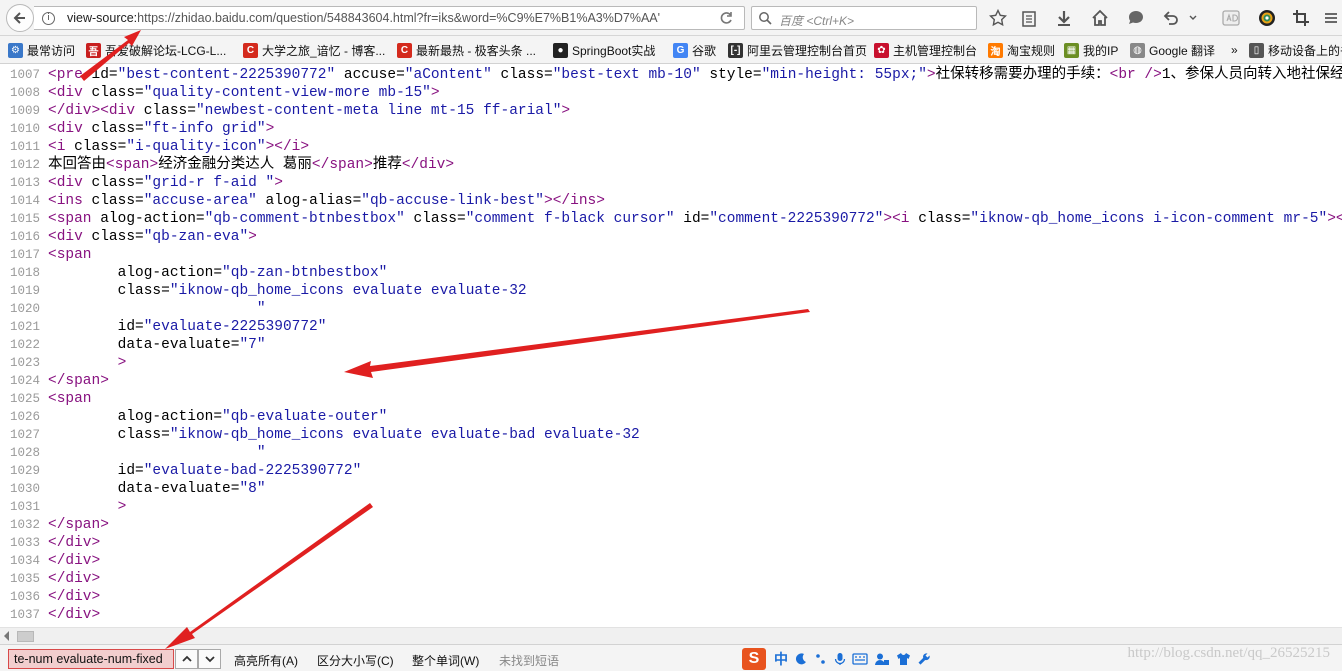 The image size is (1342, 671). Describe the element at coordinates (1301, 18) in the screenshot. I see `screenshot-crop-button` at that location.